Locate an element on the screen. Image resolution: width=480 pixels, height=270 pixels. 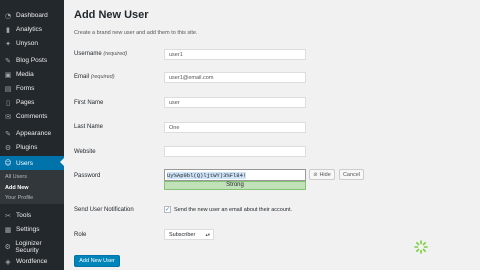
sidebar-item-label: Appearance is located at coordinates (34, 133).